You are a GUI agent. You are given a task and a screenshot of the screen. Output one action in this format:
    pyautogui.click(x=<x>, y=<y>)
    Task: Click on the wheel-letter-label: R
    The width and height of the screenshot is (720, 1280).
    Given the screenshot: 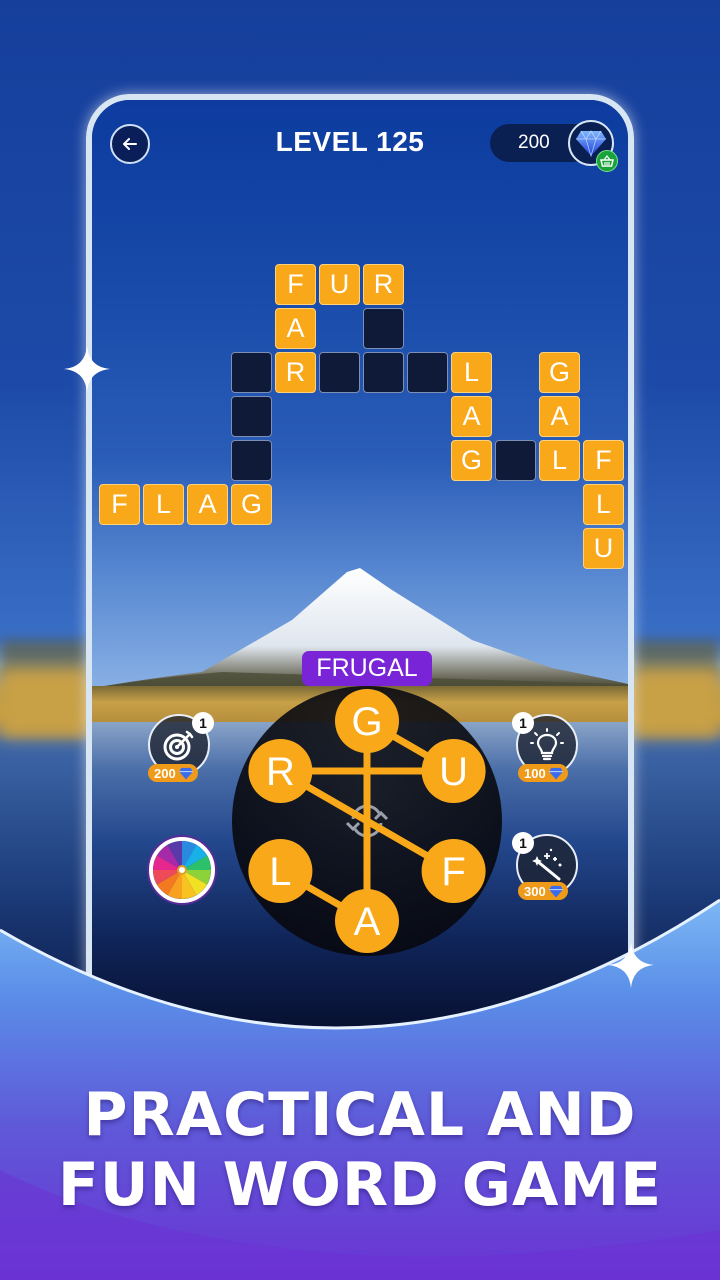 What is the action you would take?
    pyautogui.click(x=280, y=772)
    